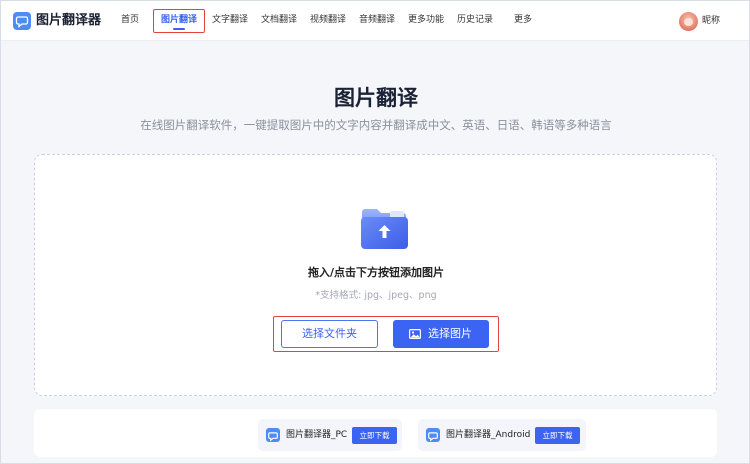  Describe the element at coordinates (130, 20) in the screenshot. I see `nav-item-home: 首页` at that location.